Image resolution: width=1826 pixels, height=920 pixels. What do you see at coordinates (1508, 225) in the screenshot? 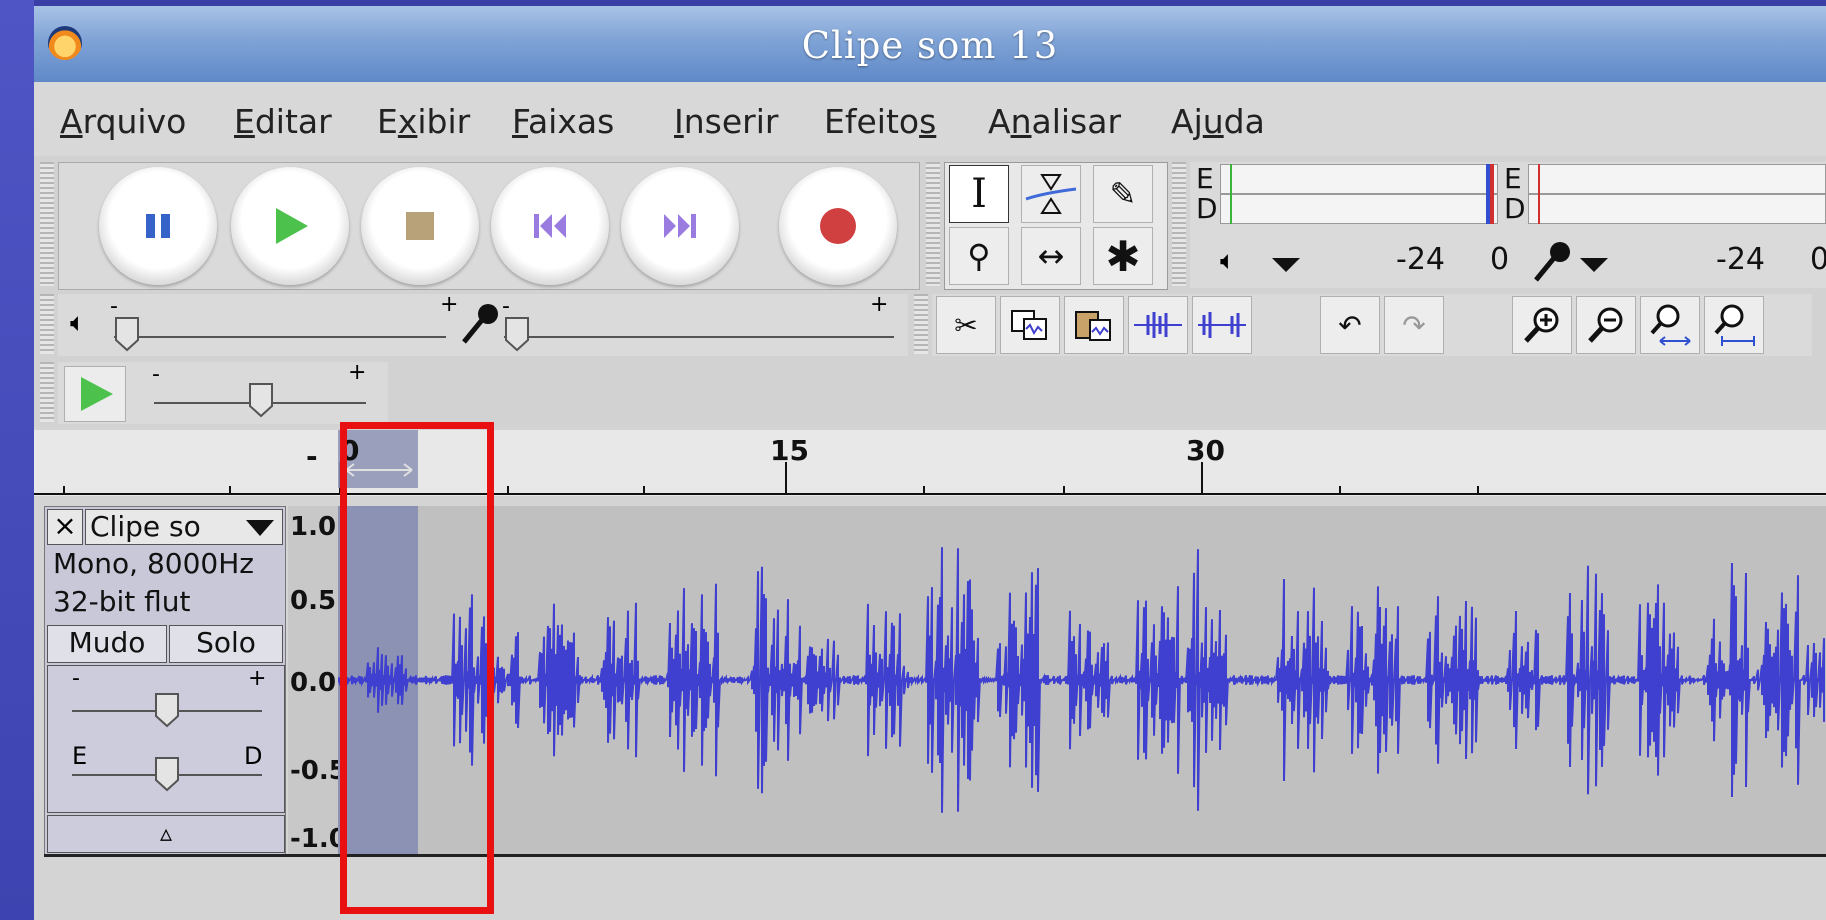
I see `meter-toolbar: E D E D 🔈︎ -24 0 -24 0` at bounding box center [1508, 225].